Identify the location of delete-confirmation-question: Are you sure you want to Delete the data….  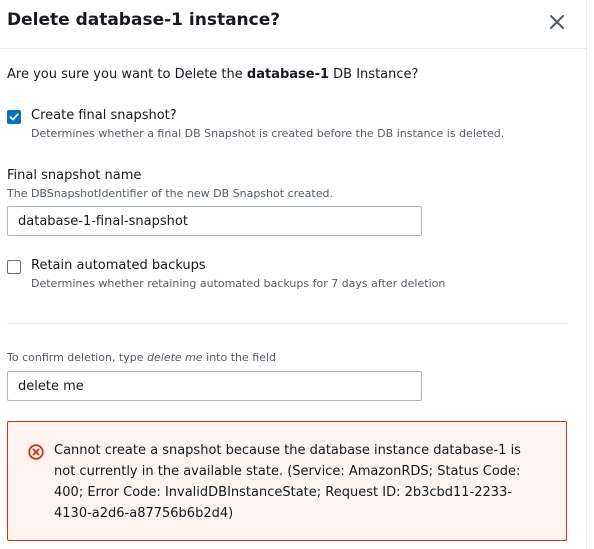
(213, 74).